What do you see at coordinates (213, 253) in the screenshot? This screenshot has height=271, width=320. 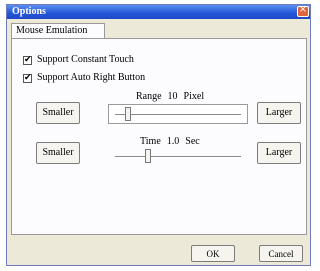 I see `ok-button: OK` at bounding box center [213, 253].